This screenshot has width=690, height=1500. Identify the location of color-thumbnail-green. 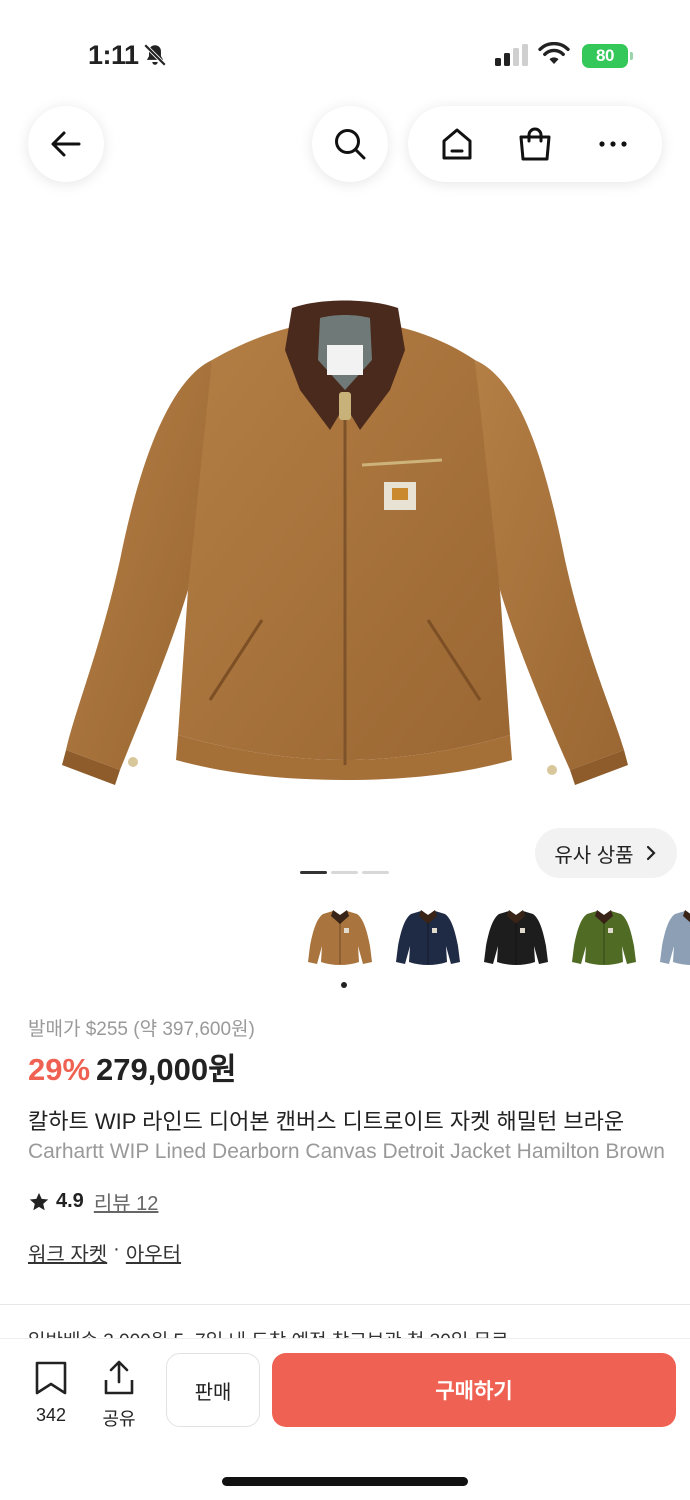
(604, 937).